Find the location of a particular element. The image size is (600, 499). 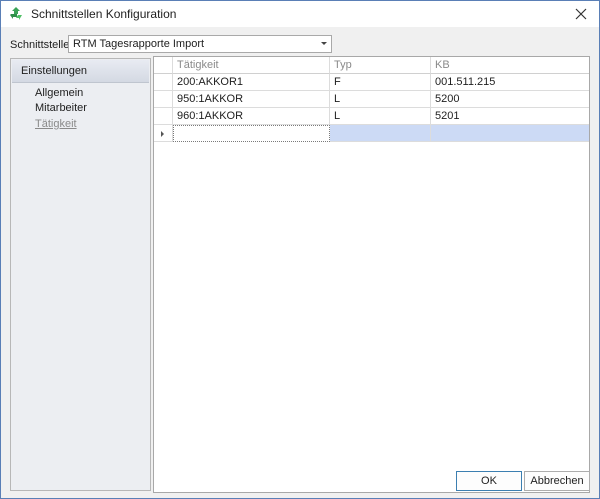

sidebar-group-header: Einstellungen is located at coordinates (80, 71).